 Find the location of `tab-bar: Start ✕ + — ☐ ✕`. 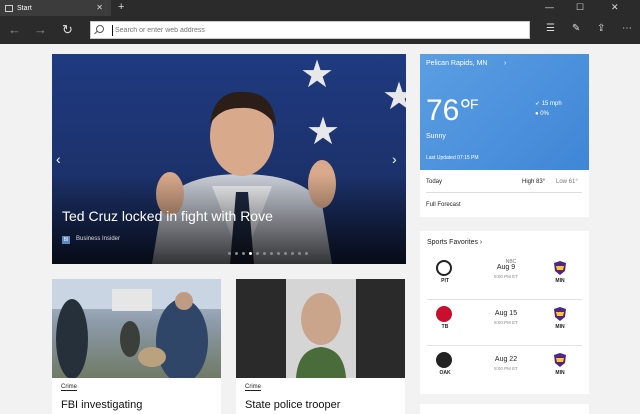

tab-bar: Start ✕ + — ☐ ✕ is located at coordinates (320, 8).